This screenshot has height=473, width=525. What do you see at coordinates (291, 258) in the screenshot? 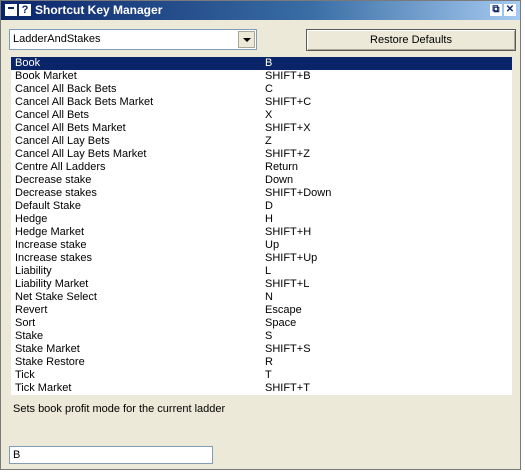
I see `shortcut-key: SHIFT+Up` at bounding box center [291, 258].